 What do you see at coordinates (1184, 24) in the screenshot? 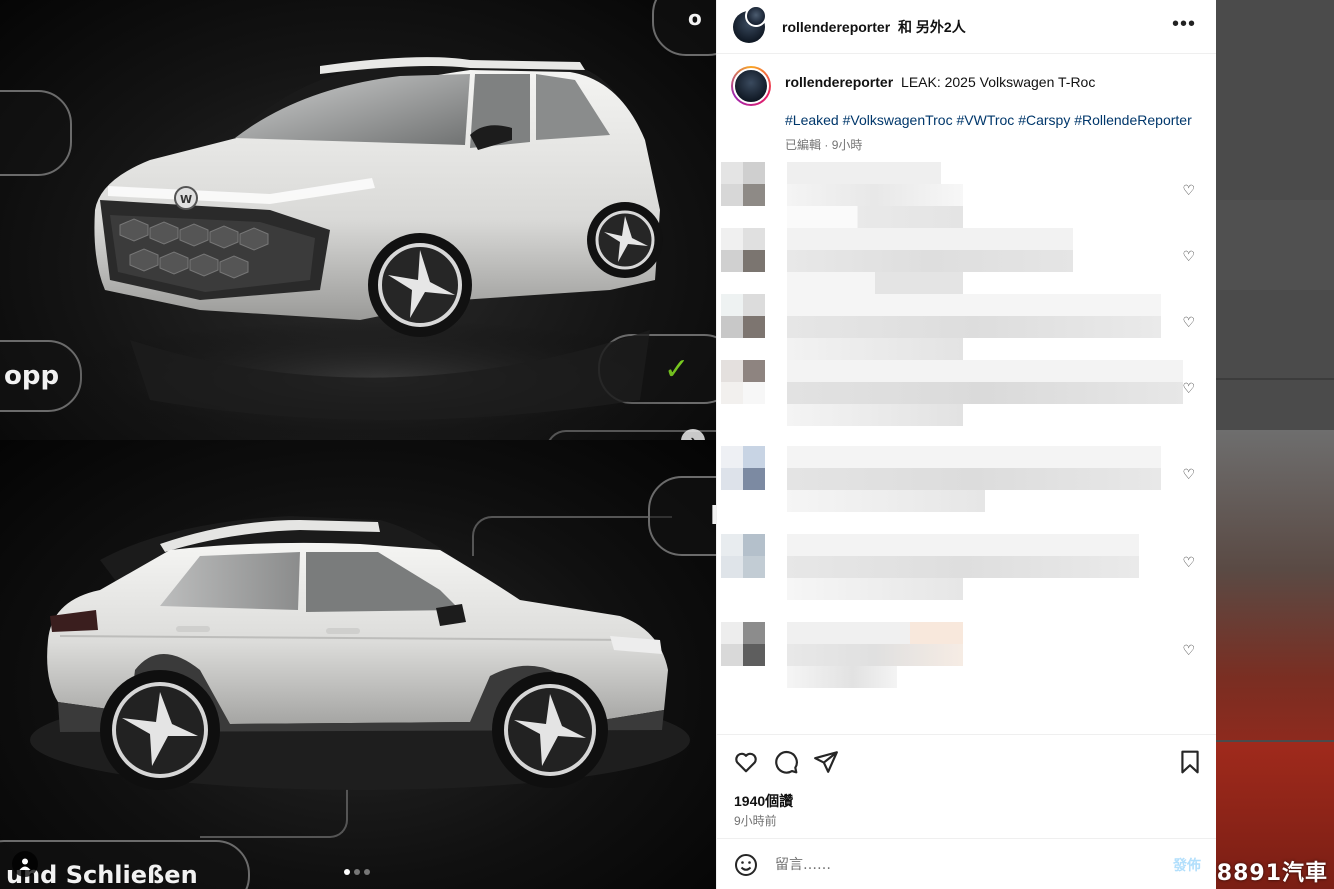
I see `more-icon: •••` at bounding box center [1184, 24].